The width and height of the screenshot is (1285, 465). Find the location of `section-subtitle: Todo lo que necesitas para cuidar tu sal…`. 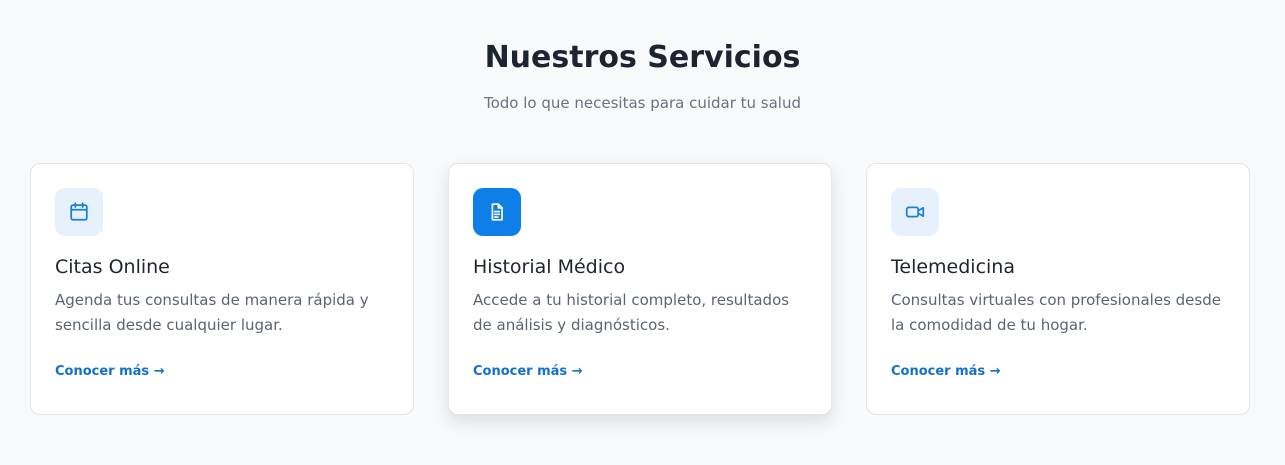

section-subtitle: Todo lo que necesitas para cuidar tu sal… is located at coordinates (642, 103).